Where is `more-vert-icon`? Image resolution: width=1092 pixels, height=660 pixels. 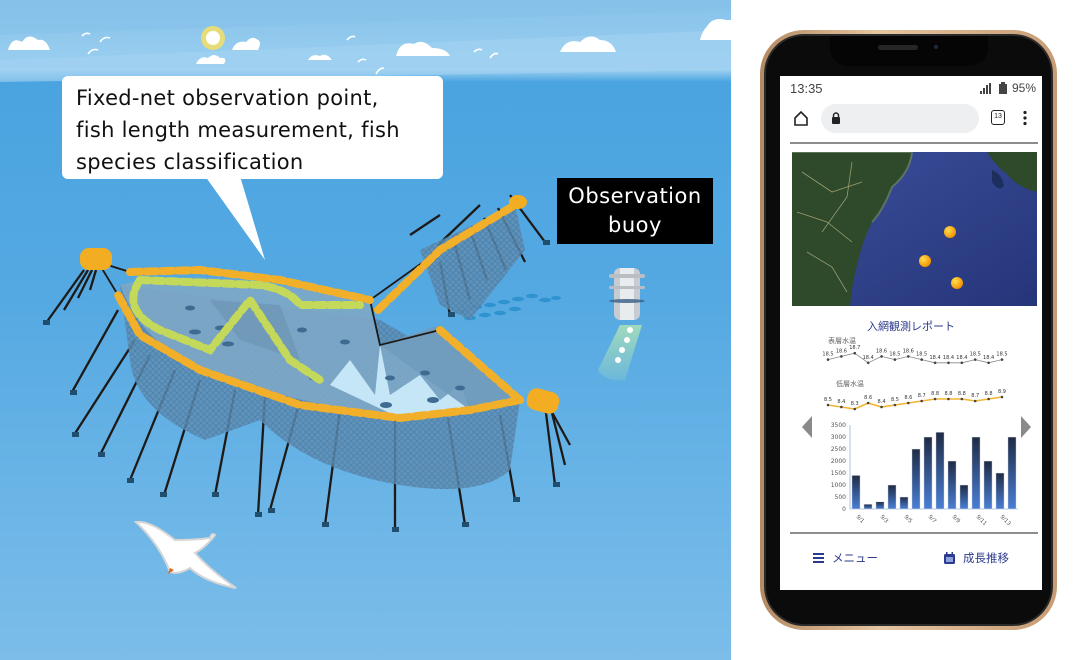
more-vert-icon is located at coordinates (1025, 118).